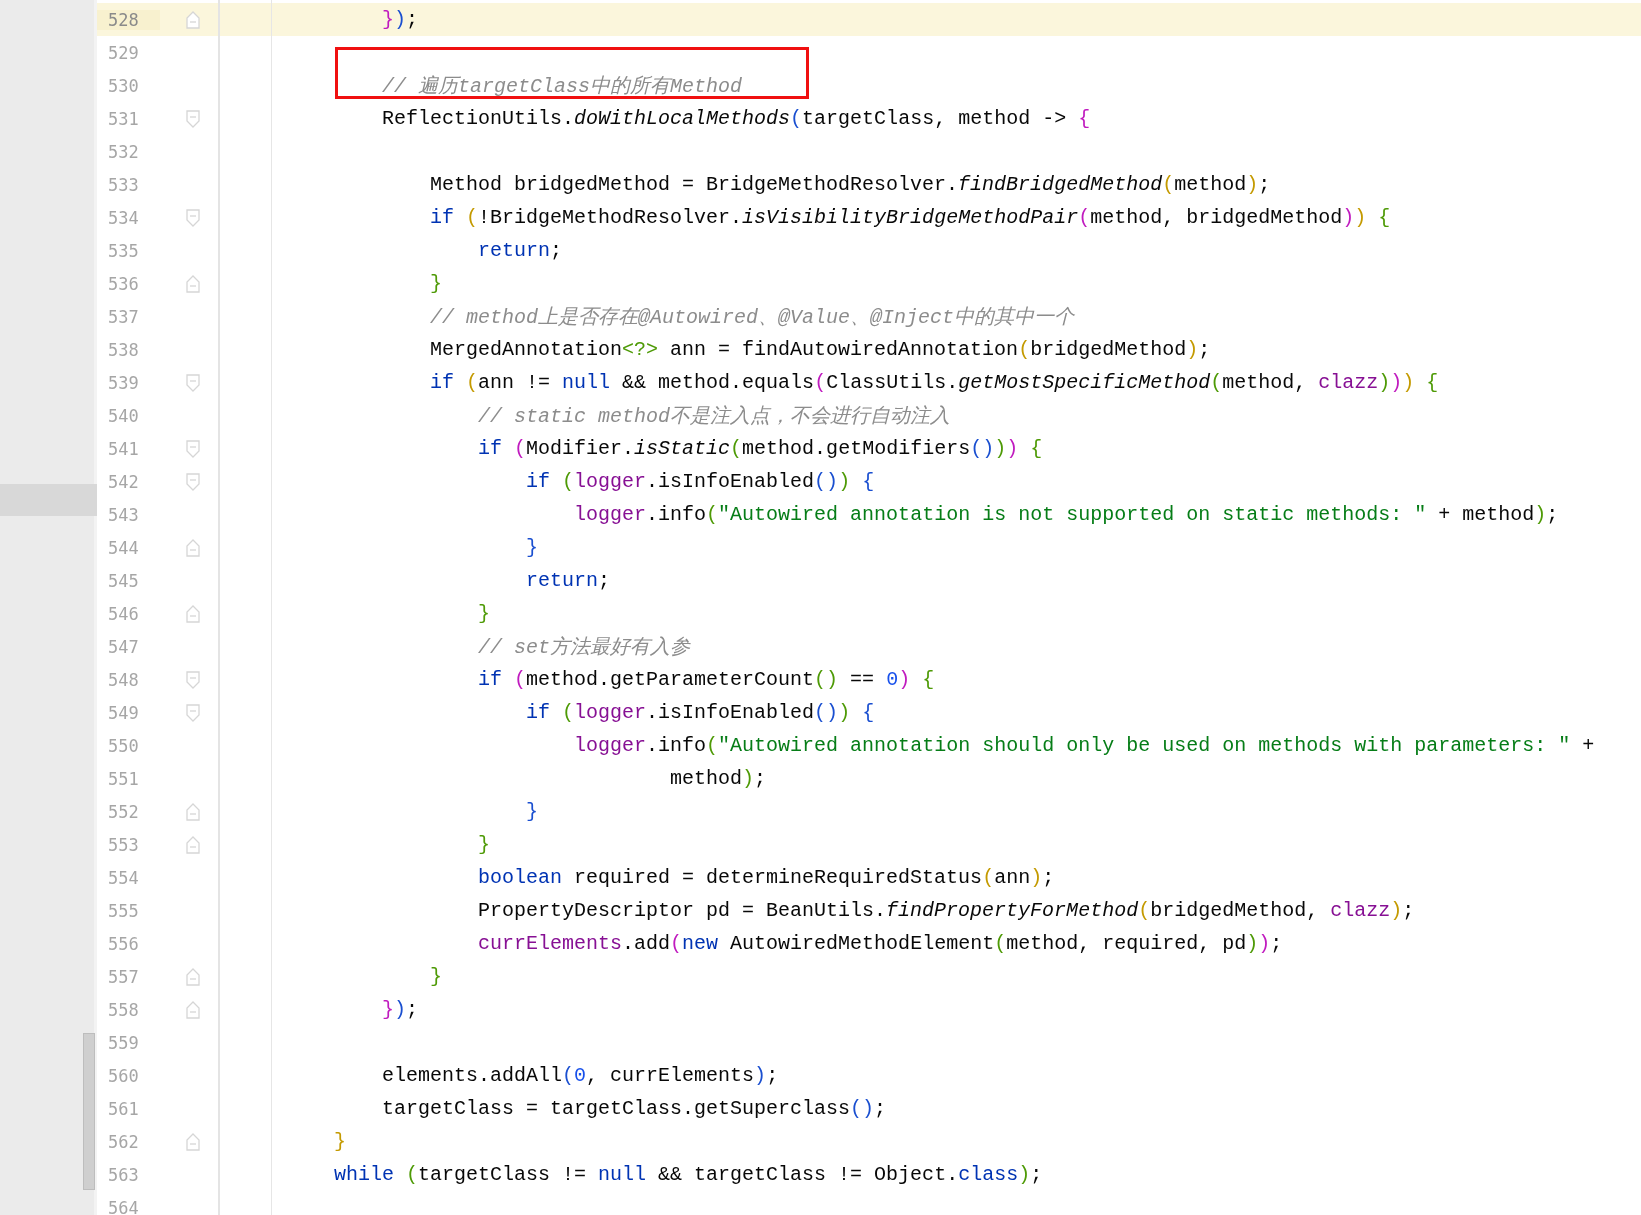 This screenshot has height=1215, width=1641. I want to click on line-number: 563, so click(123, 1174).